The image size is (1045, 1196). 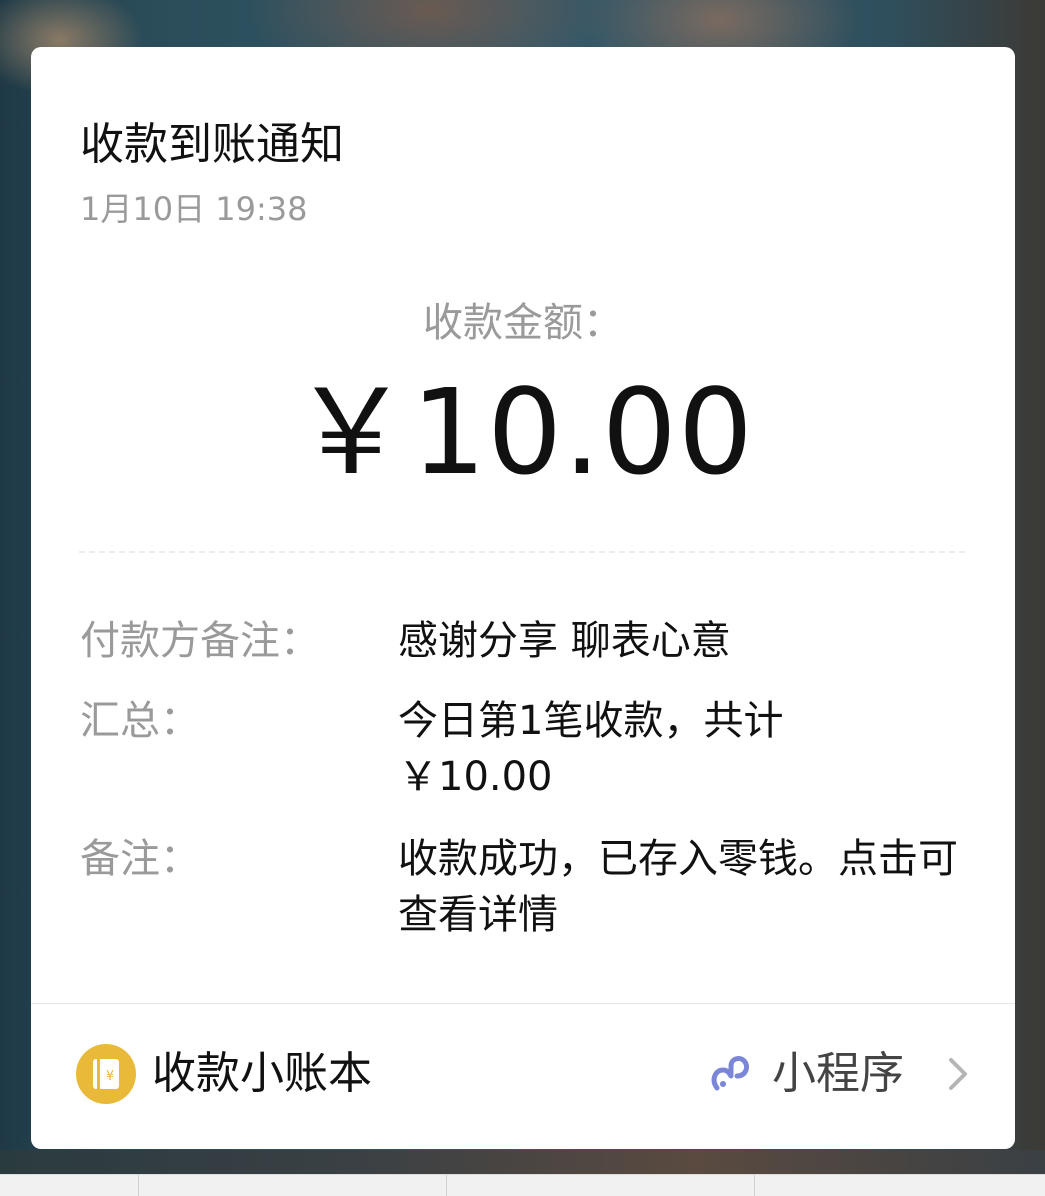 What do you see at coordinates (200, 641) in the screenshot?
I see `payer-note-label: 付款方备注：` at bounding box center [200, 641].